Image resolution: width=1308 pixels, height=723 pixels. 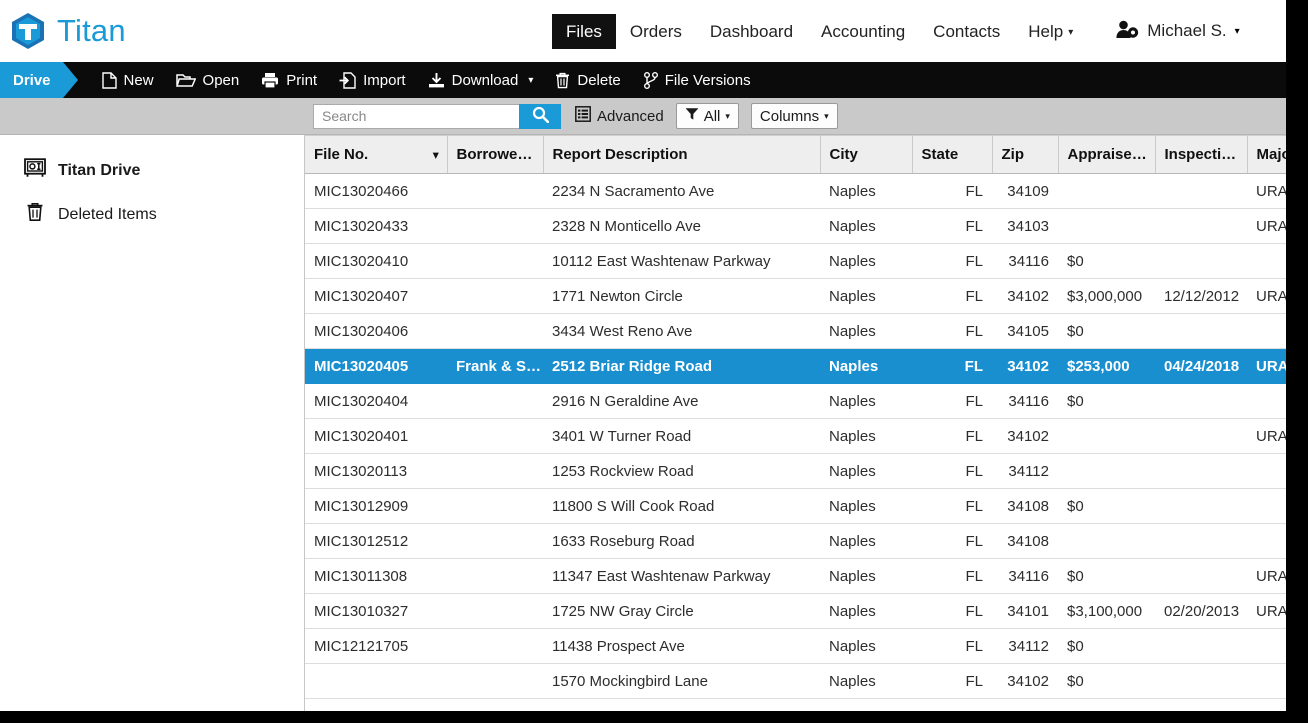 I want to click on cell-report_description: 3434 West Reno Ave, so click(x=681, y=331).